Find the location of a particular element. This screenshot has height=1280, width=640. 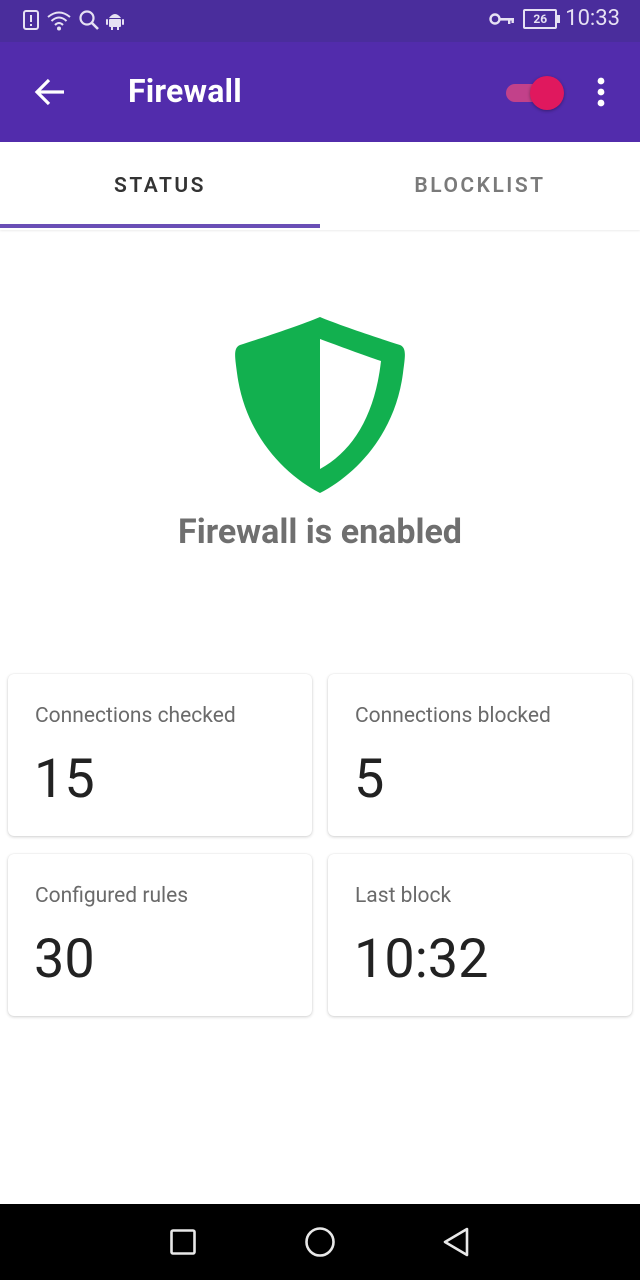

overflow-menu-button is located at coordinates (601, 92).